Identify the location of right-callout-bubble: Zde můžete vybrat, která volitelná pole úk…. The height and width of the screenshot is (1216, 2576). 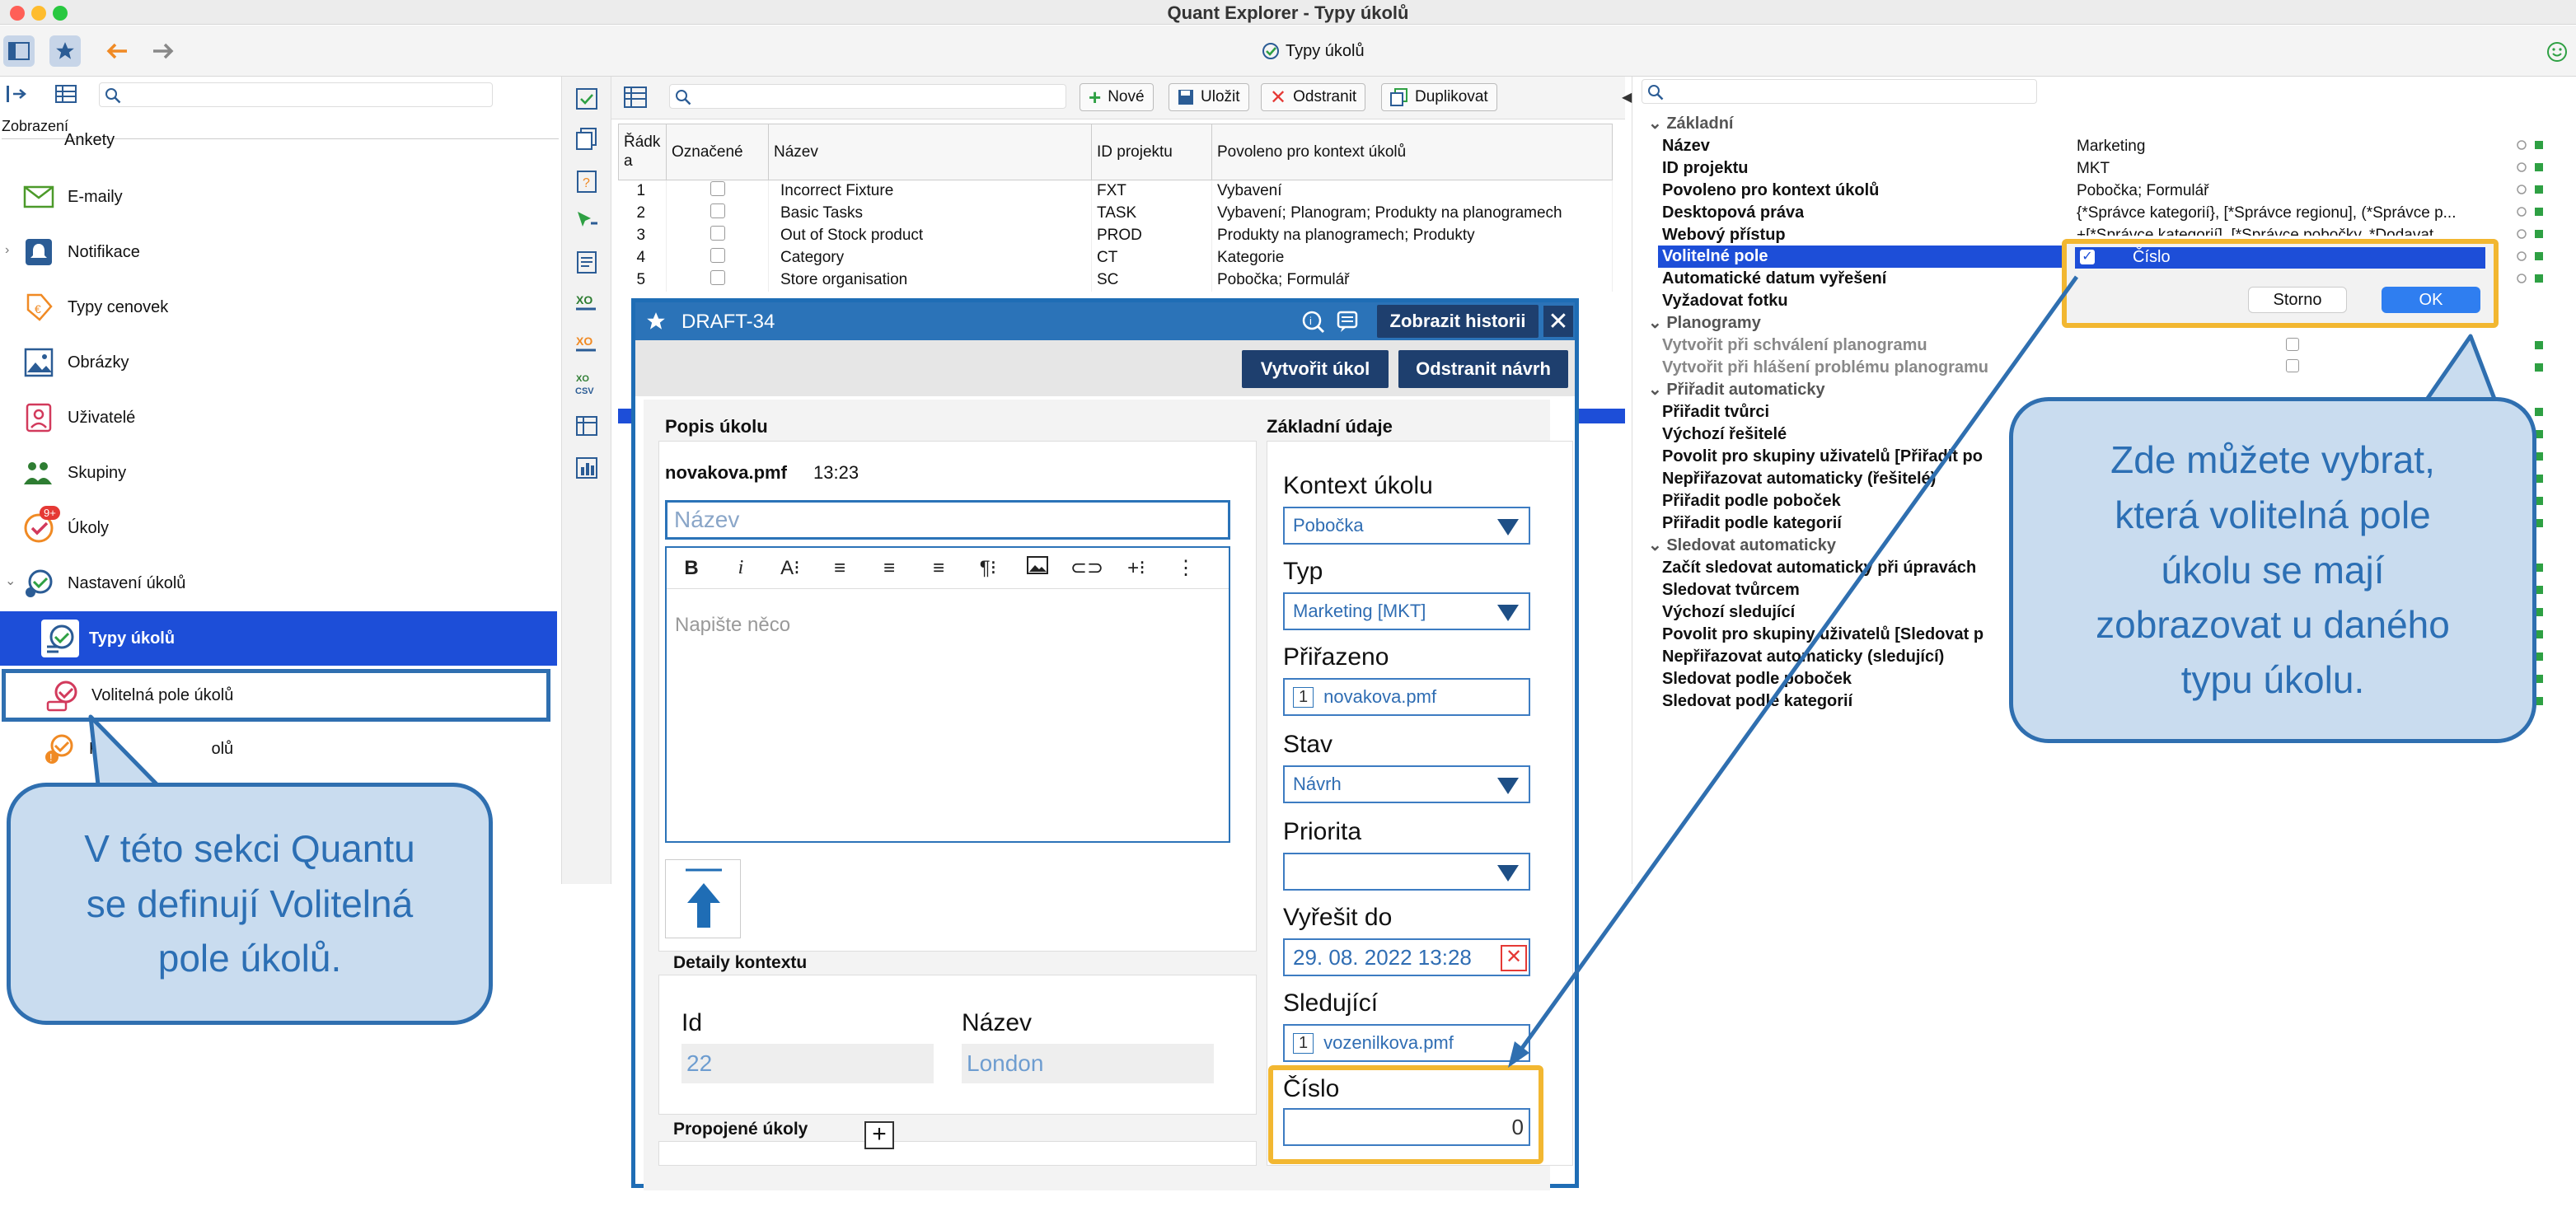
(2272, 570).